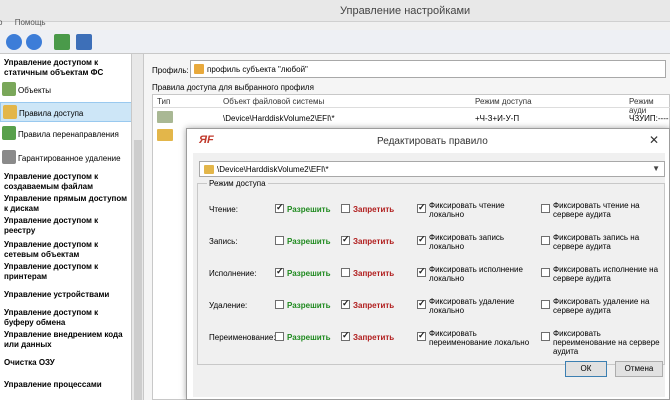 The height and width of the screenshot is (400, 670). I want to click on rules-caption: Правила доступа для выбранного профиля, so click(233, 87).